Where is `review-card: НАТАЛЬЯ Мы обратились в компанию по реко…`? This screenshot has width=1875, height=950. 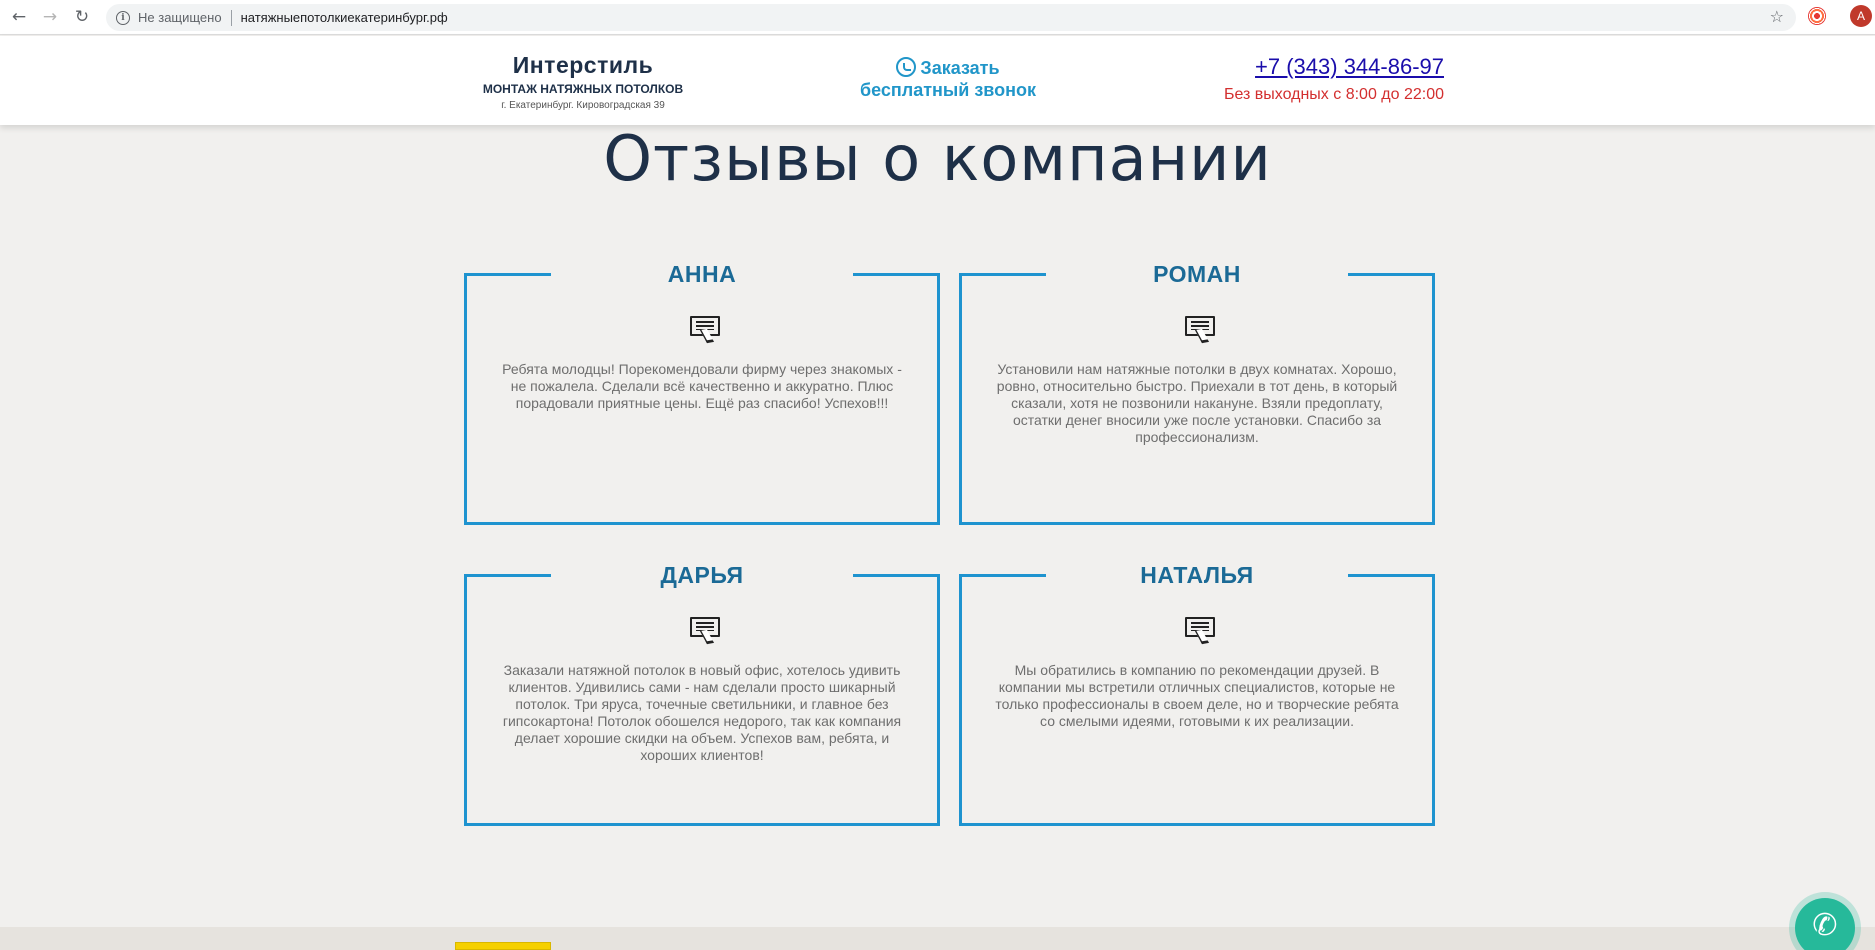
review-card: НАТАЛЬЯ Мы обратились в компанию по реко… is located at coordinates (1197, 694).